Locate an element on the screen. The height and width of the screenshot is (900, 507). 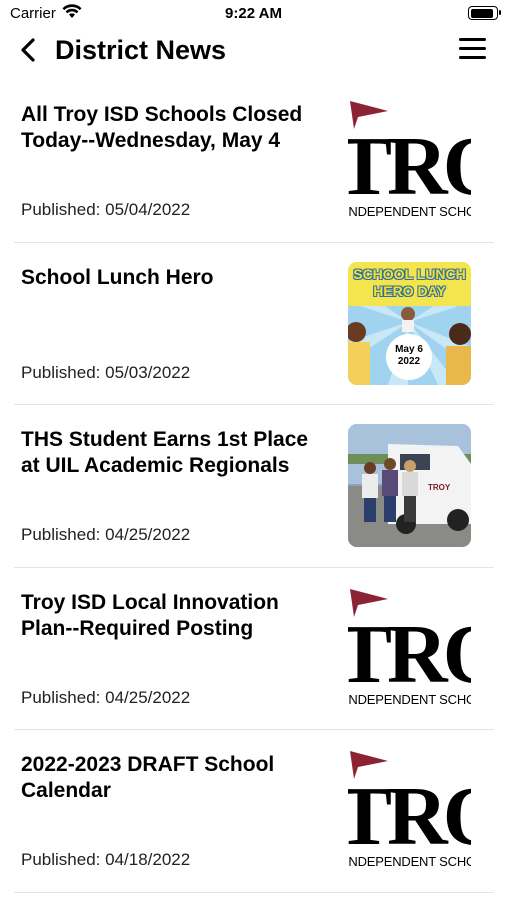
students-truck-photo: TROY is located at coordinates (409, 485).